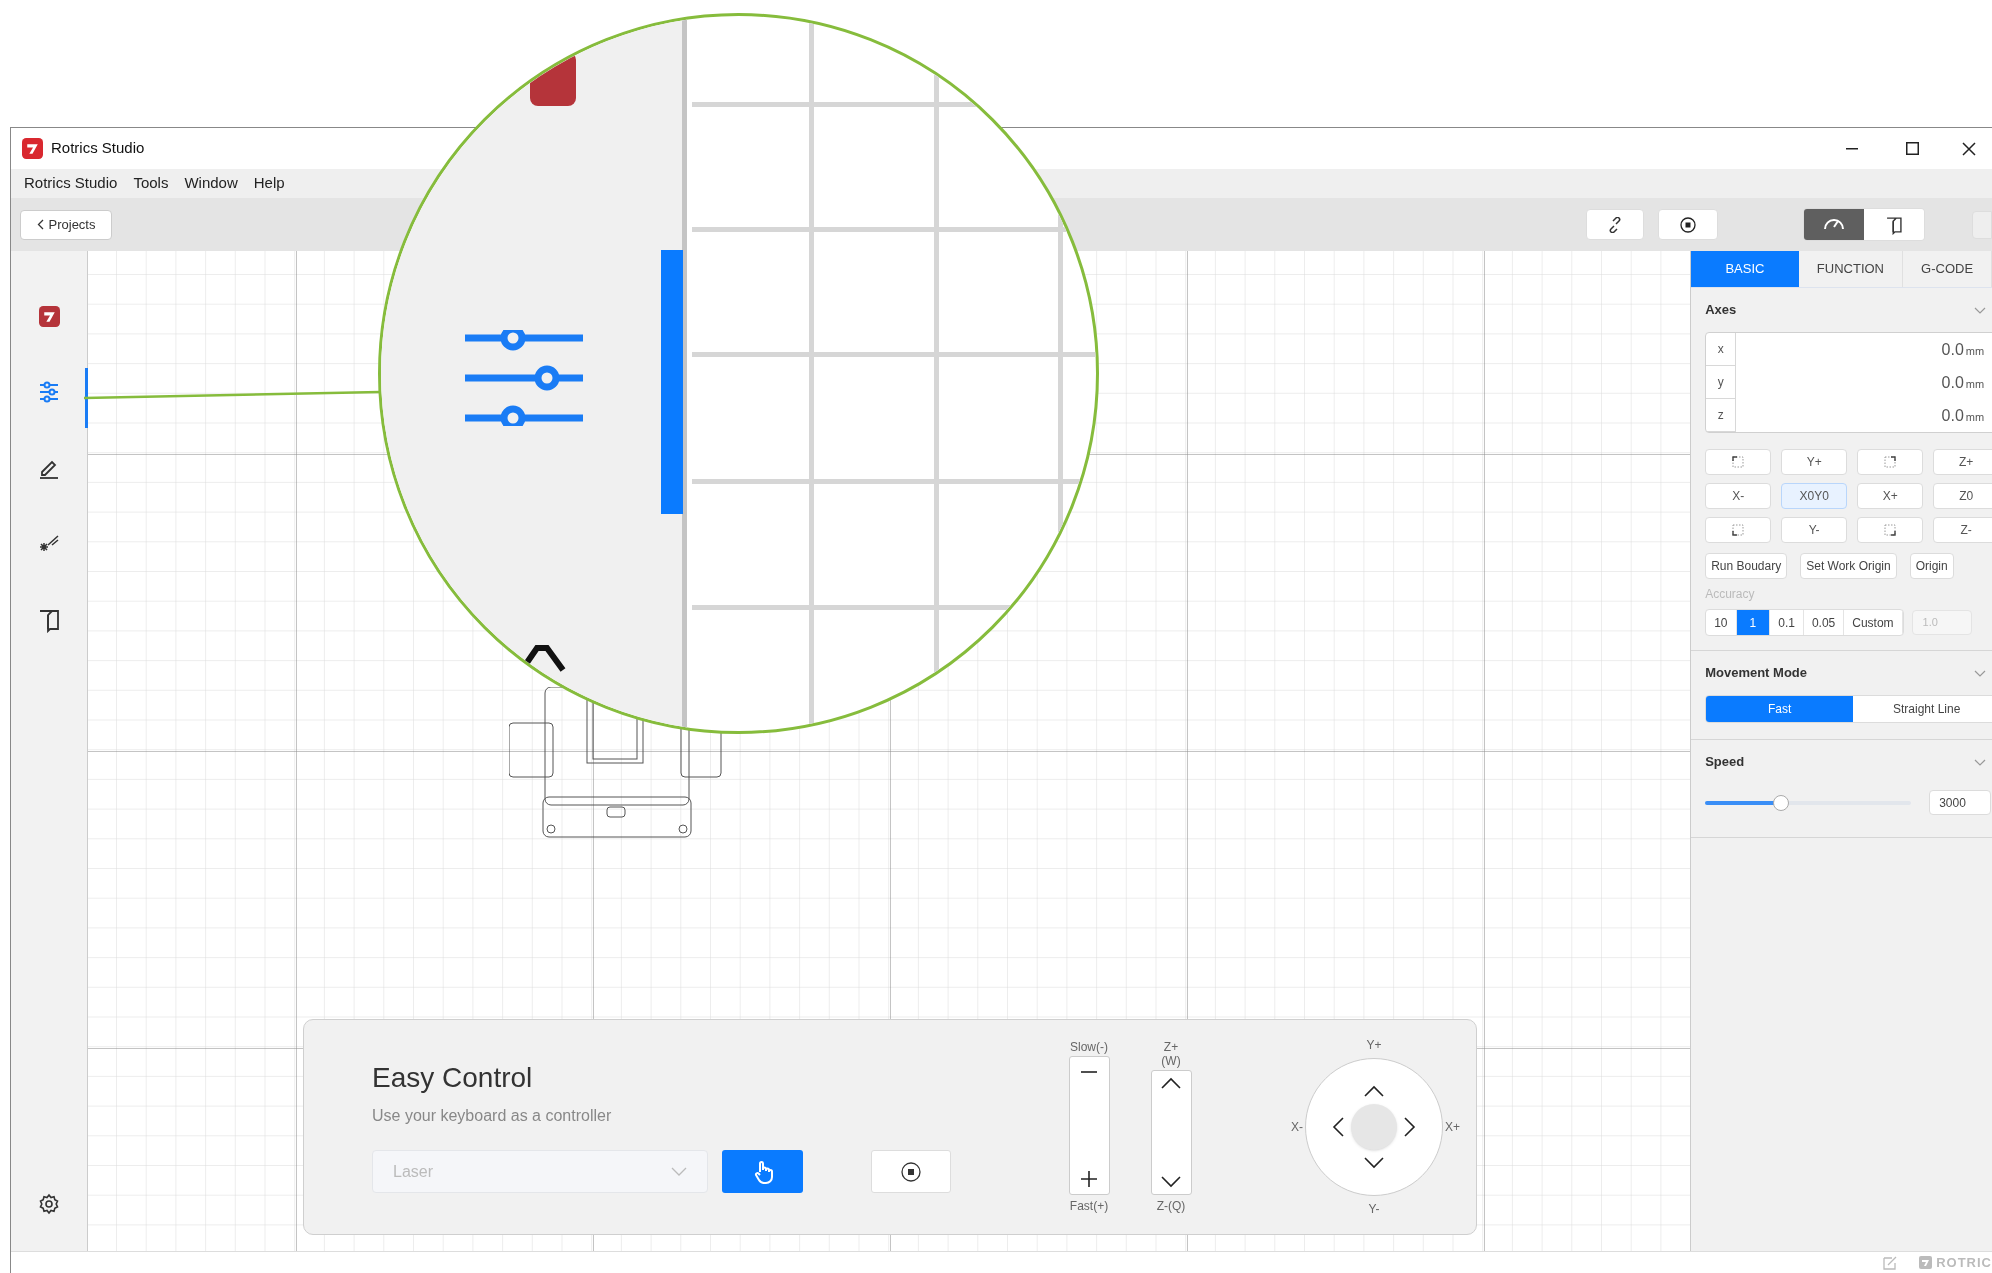 The width and height of the screenshot is (1992, 1273). What do you see at coordinates (1721, 349) in the screenshot?
I see `axis-label: x` at bounding box center [1721, 349].